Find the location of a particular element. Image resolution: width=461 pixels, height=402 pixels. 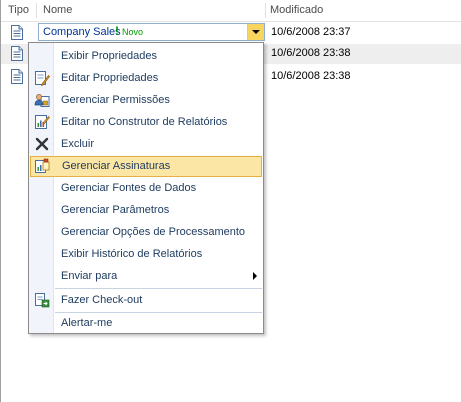

menu-separator is located at coordinates (158, 288).